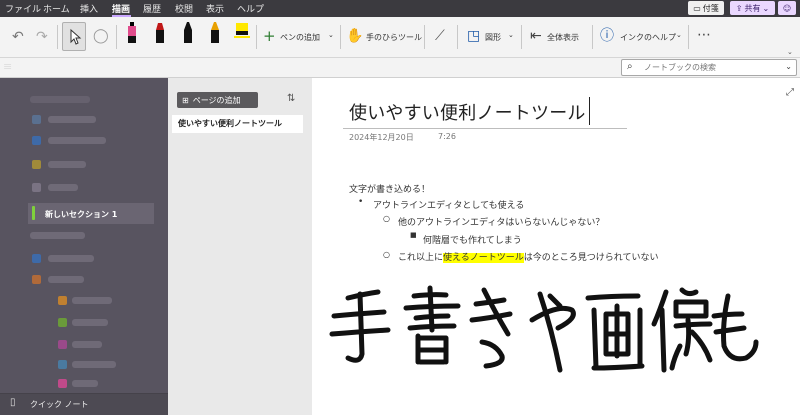  What do you see at coordinates (790, 92) in the screenshot?
I see `expand-icon: ⤢` at bounding box center [790, 92].